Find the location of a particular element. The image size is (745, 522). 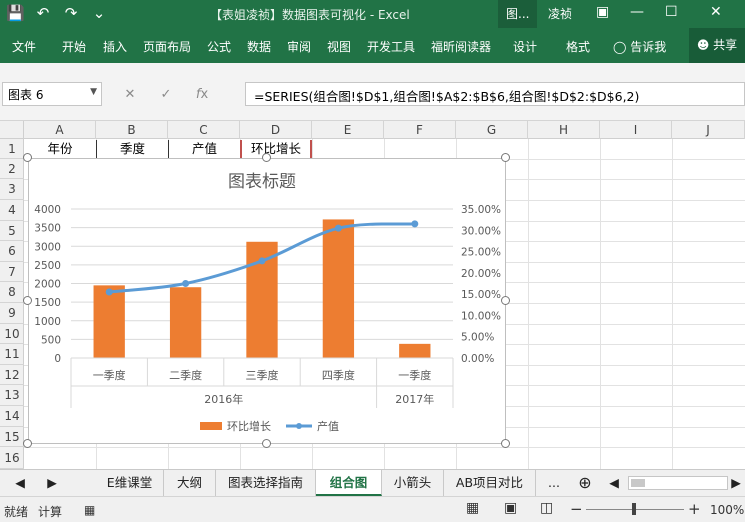

zoom-slider is located at coordinates (635, 509).